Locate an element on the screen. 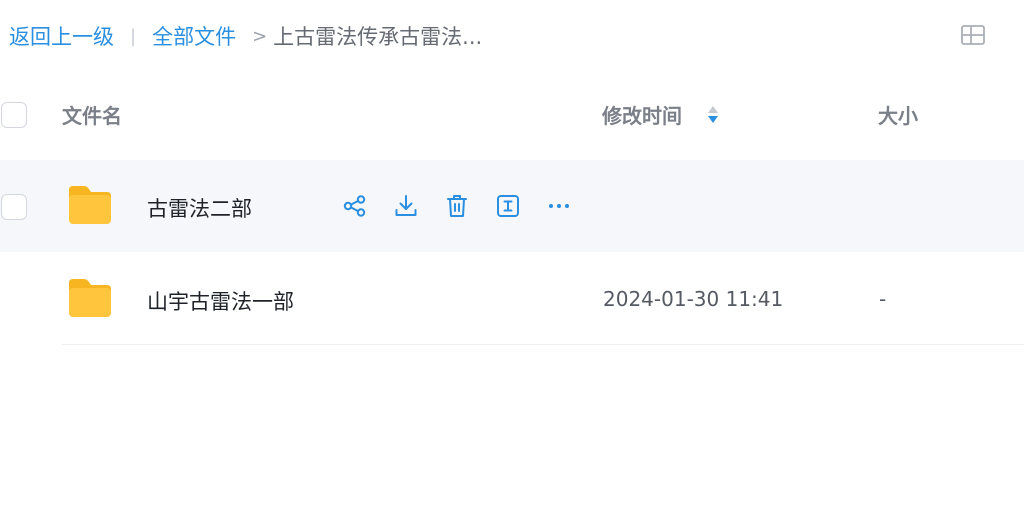  column-header-name: 文件名 is located at coordinates (92, 114).